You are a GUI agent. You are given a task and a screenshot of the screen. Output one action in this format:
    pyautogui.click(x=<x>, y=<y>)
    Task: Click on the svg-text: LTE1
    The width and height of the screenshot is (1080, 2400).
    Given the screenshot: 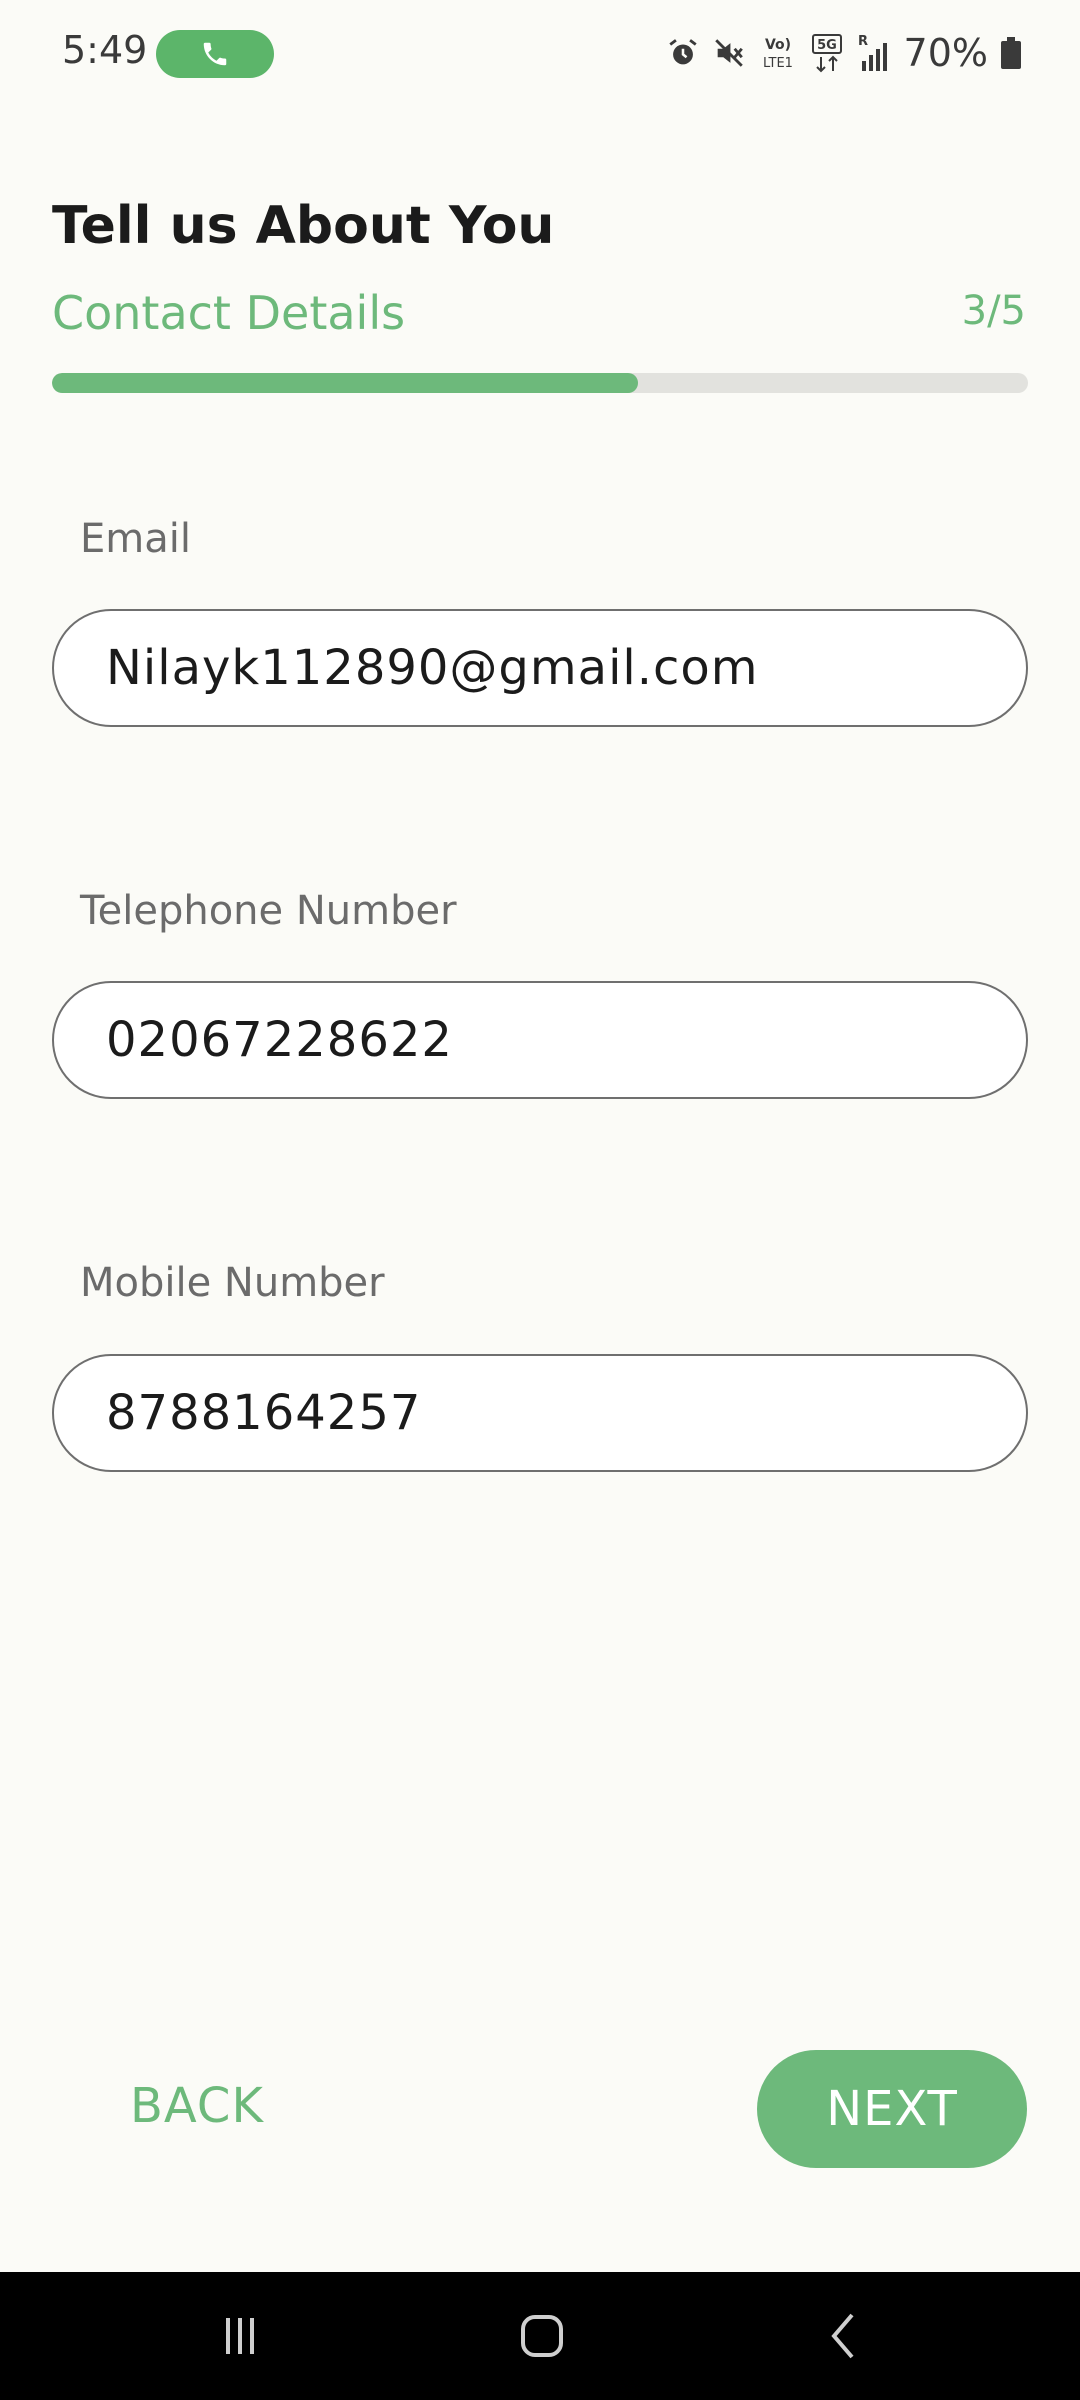 What is the action you would take?
    pyautogui.click(x=778, y=63)
    